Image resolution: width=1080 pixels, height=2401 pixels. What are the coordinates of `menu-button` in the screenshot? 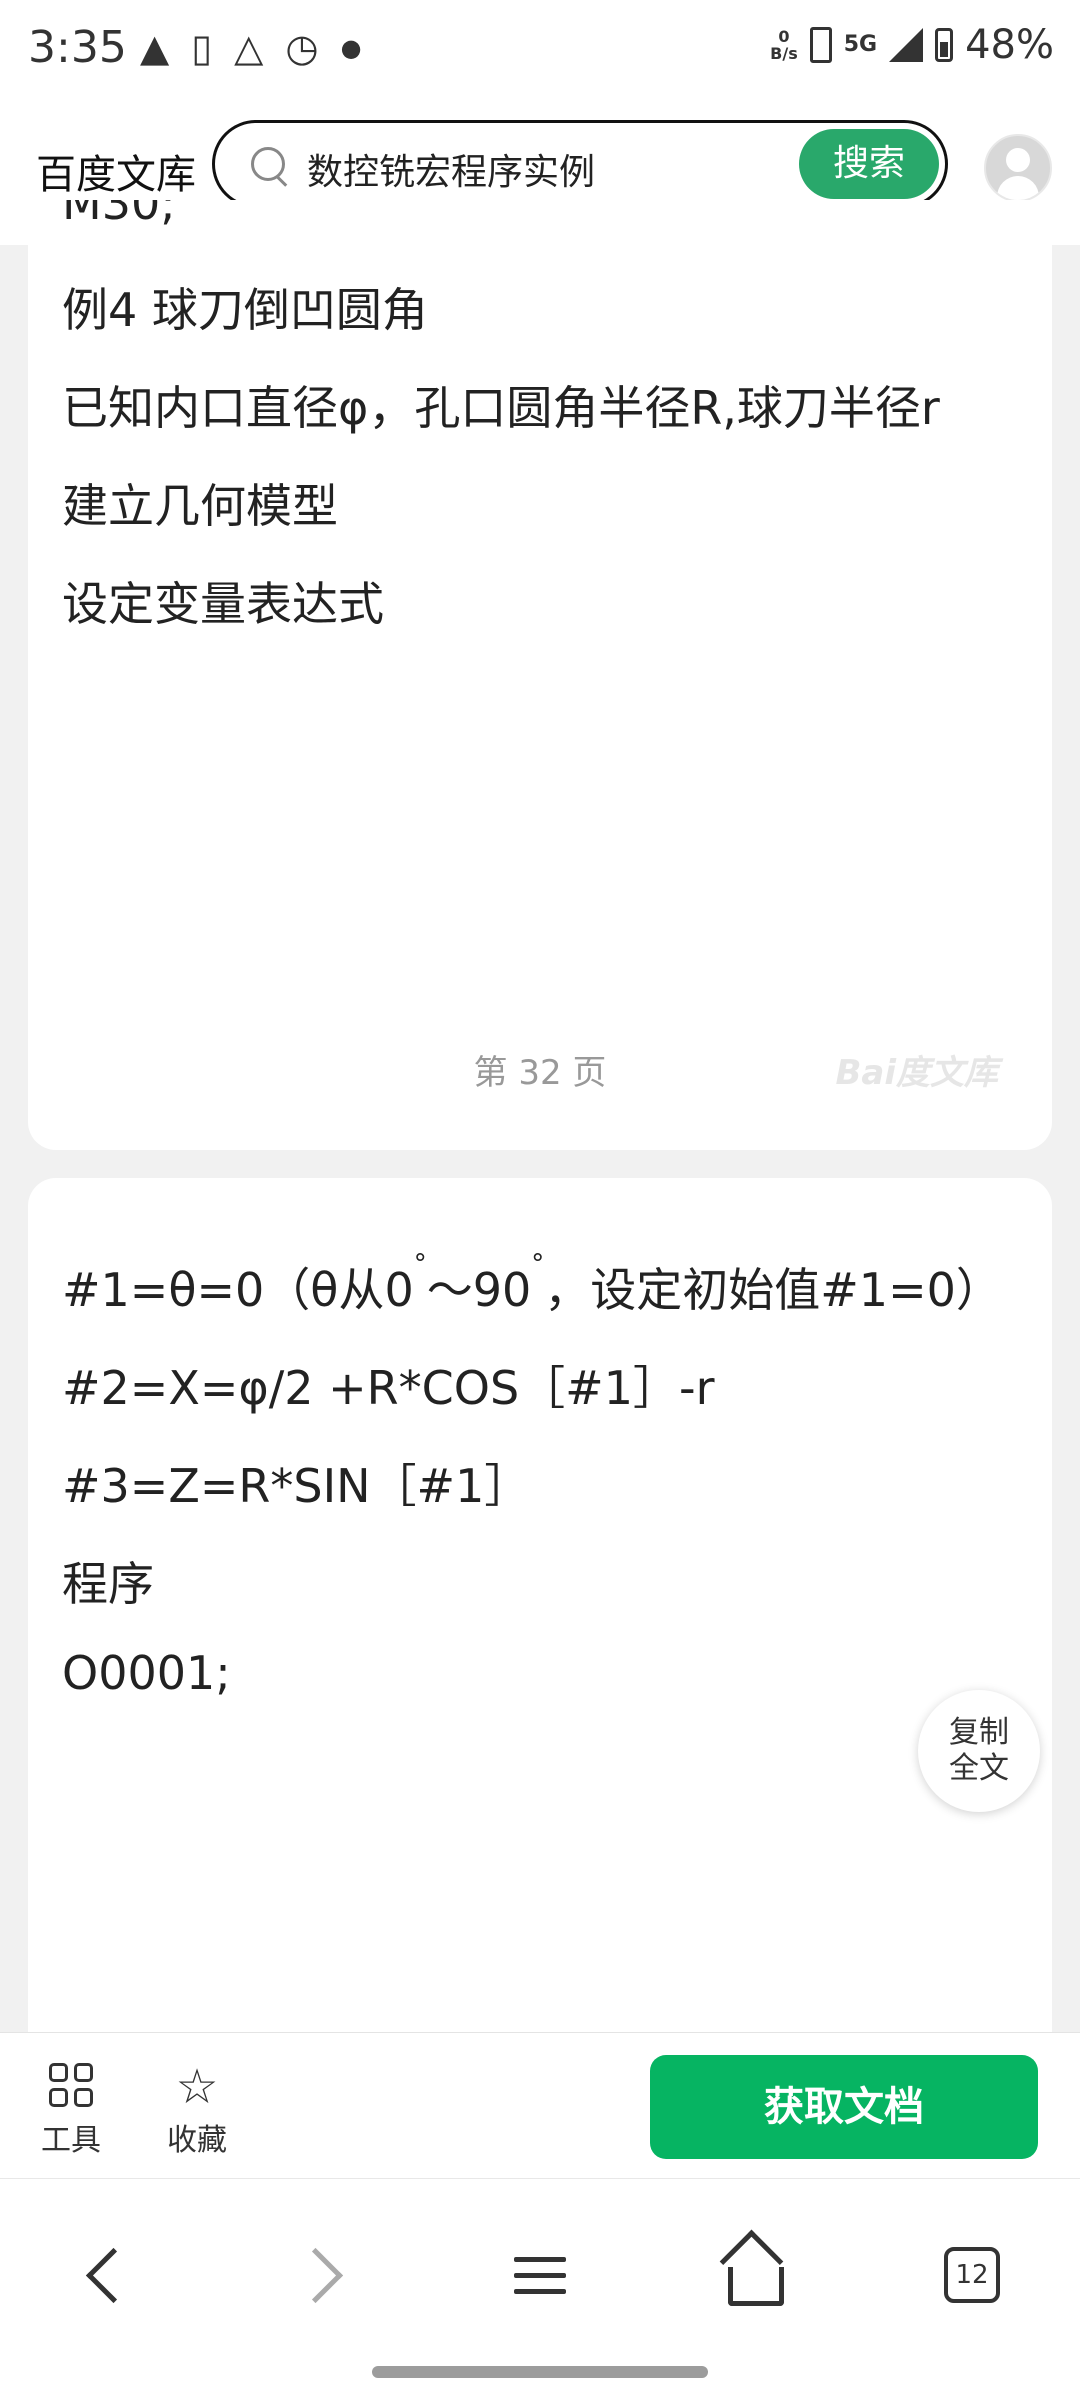 It's located at (540, 2275).